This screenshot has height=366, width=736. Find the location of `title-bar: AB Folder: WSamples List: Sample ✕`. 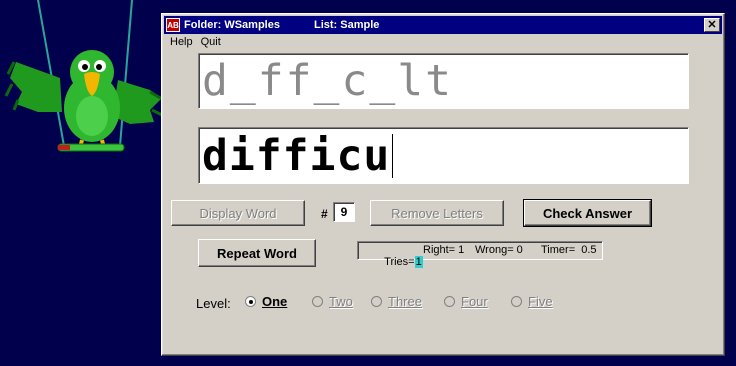

title-bar: AB Folder: WSamples List: Sample ✕ is located at coordinates (443, 25).